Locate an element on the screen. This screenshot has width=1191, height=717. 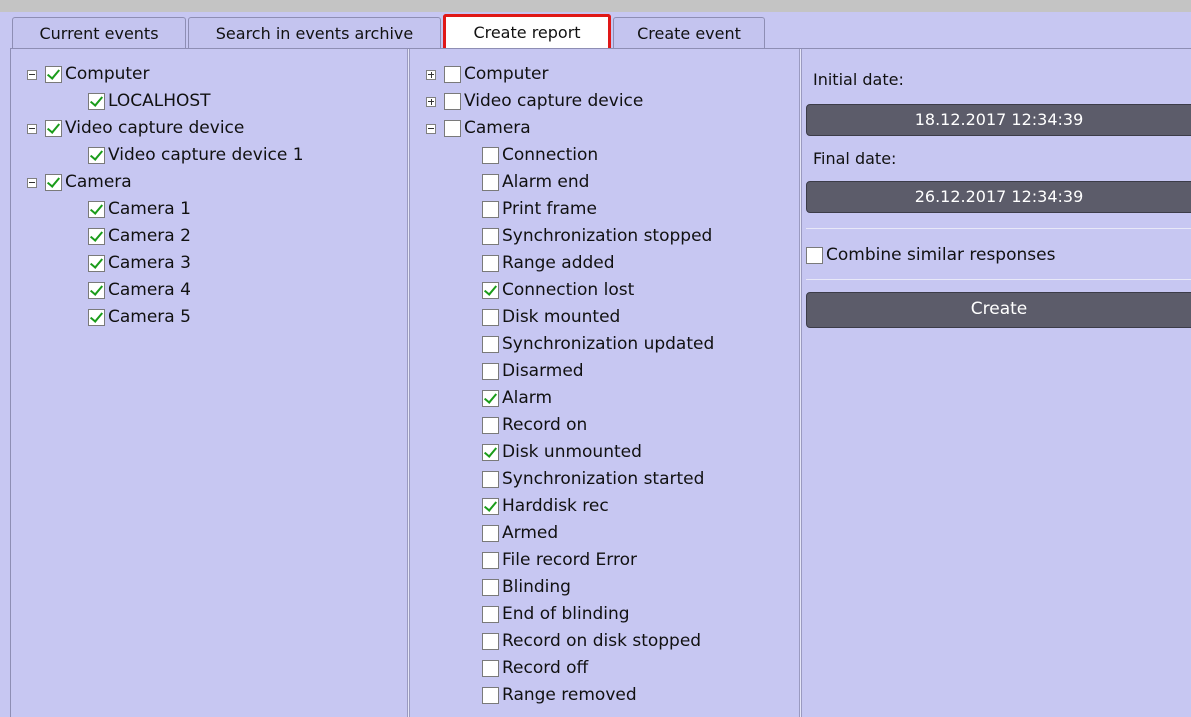
tree-item: Armed is located at coordinates (520, 533).